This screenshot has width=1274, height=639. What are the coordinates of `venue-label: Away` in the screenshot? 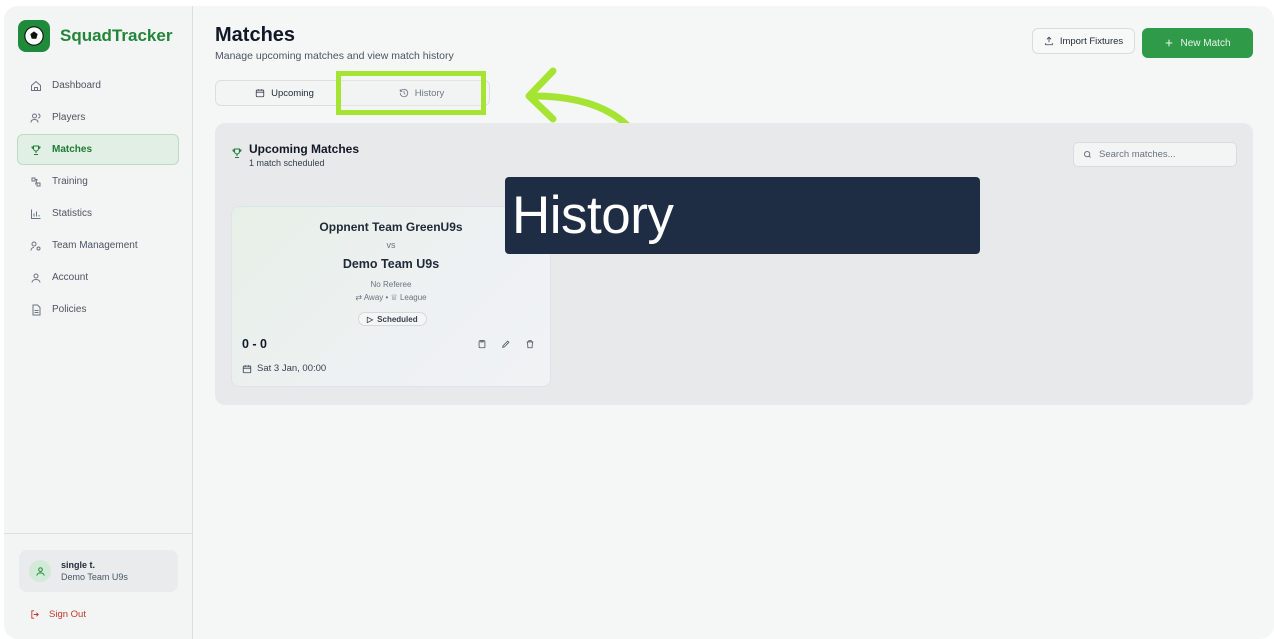 It's located at (373, 297).